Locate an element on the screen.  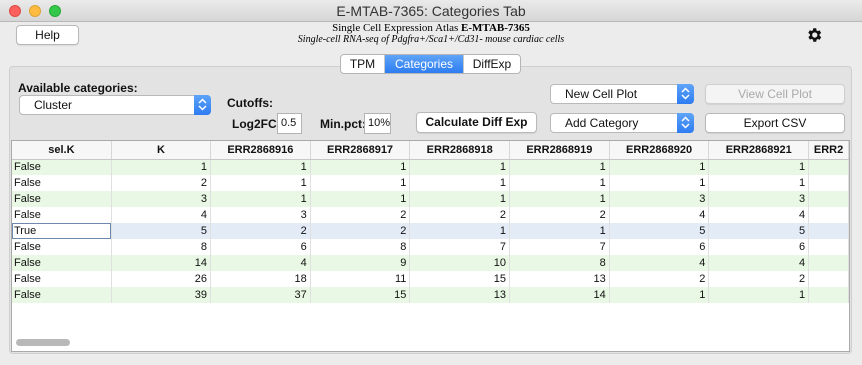
table-row: False 2 1 1 1 1 1 1 is located at coordinates (430, 183).